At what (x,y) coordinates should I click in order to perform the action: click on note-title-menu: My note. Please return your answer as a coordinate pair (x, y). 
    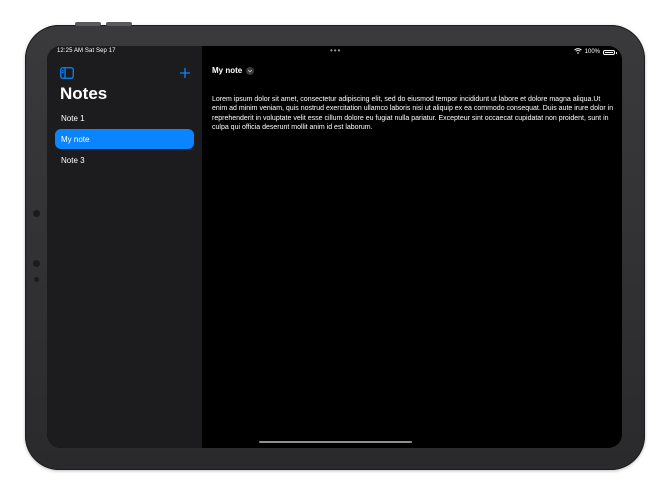
    Looking at the image, I should click on (233, 70).